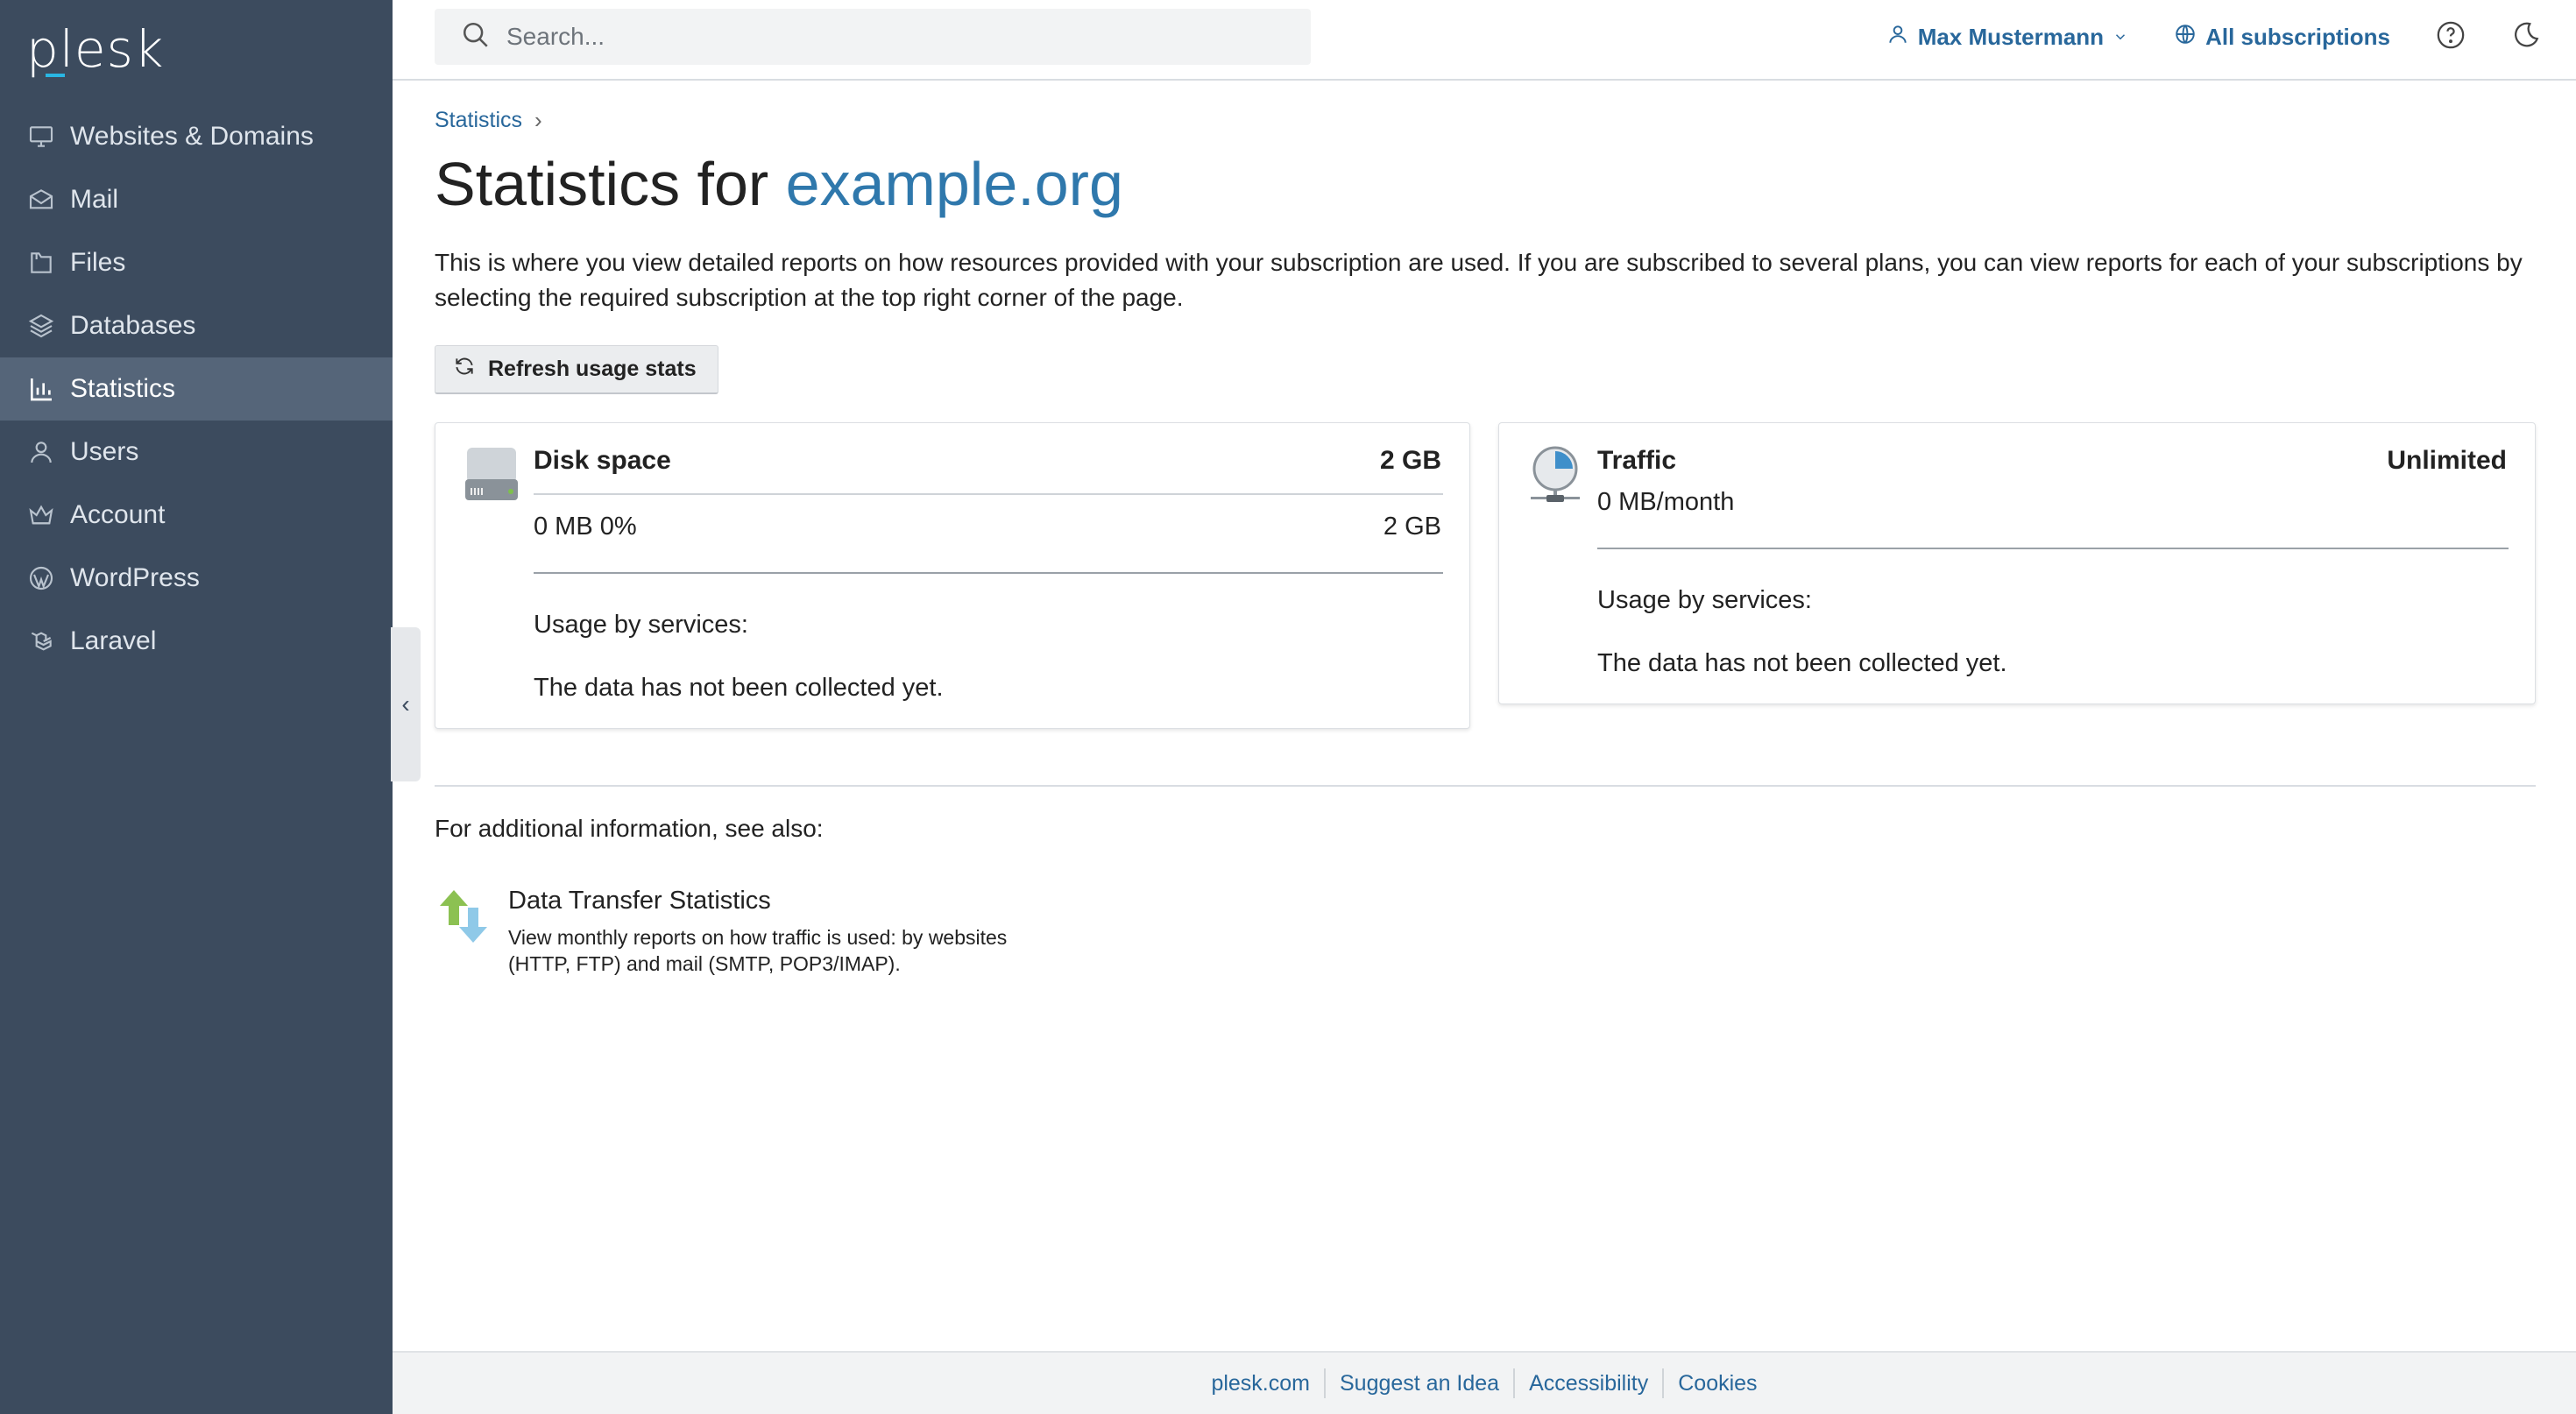 The height and width of the screenshot is (1414, 2576). What do you see at coordinates (94, 199) in the screenshot?
I see `sidebar-item-label: Mail` at bounding box center [94, 199].